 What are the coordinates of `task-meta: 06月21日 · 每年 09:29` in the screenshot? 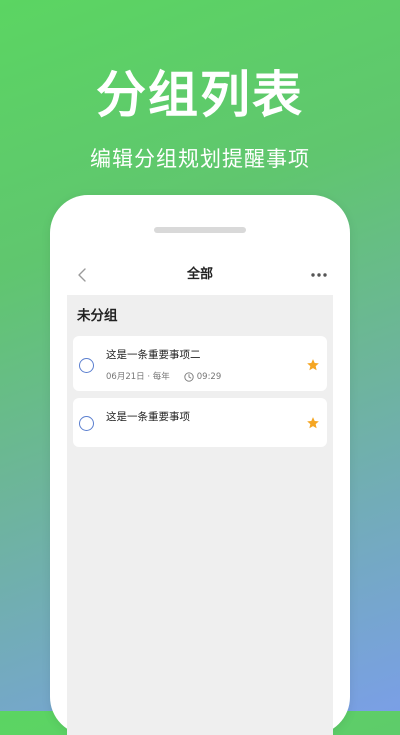 It's located at (163, 377).